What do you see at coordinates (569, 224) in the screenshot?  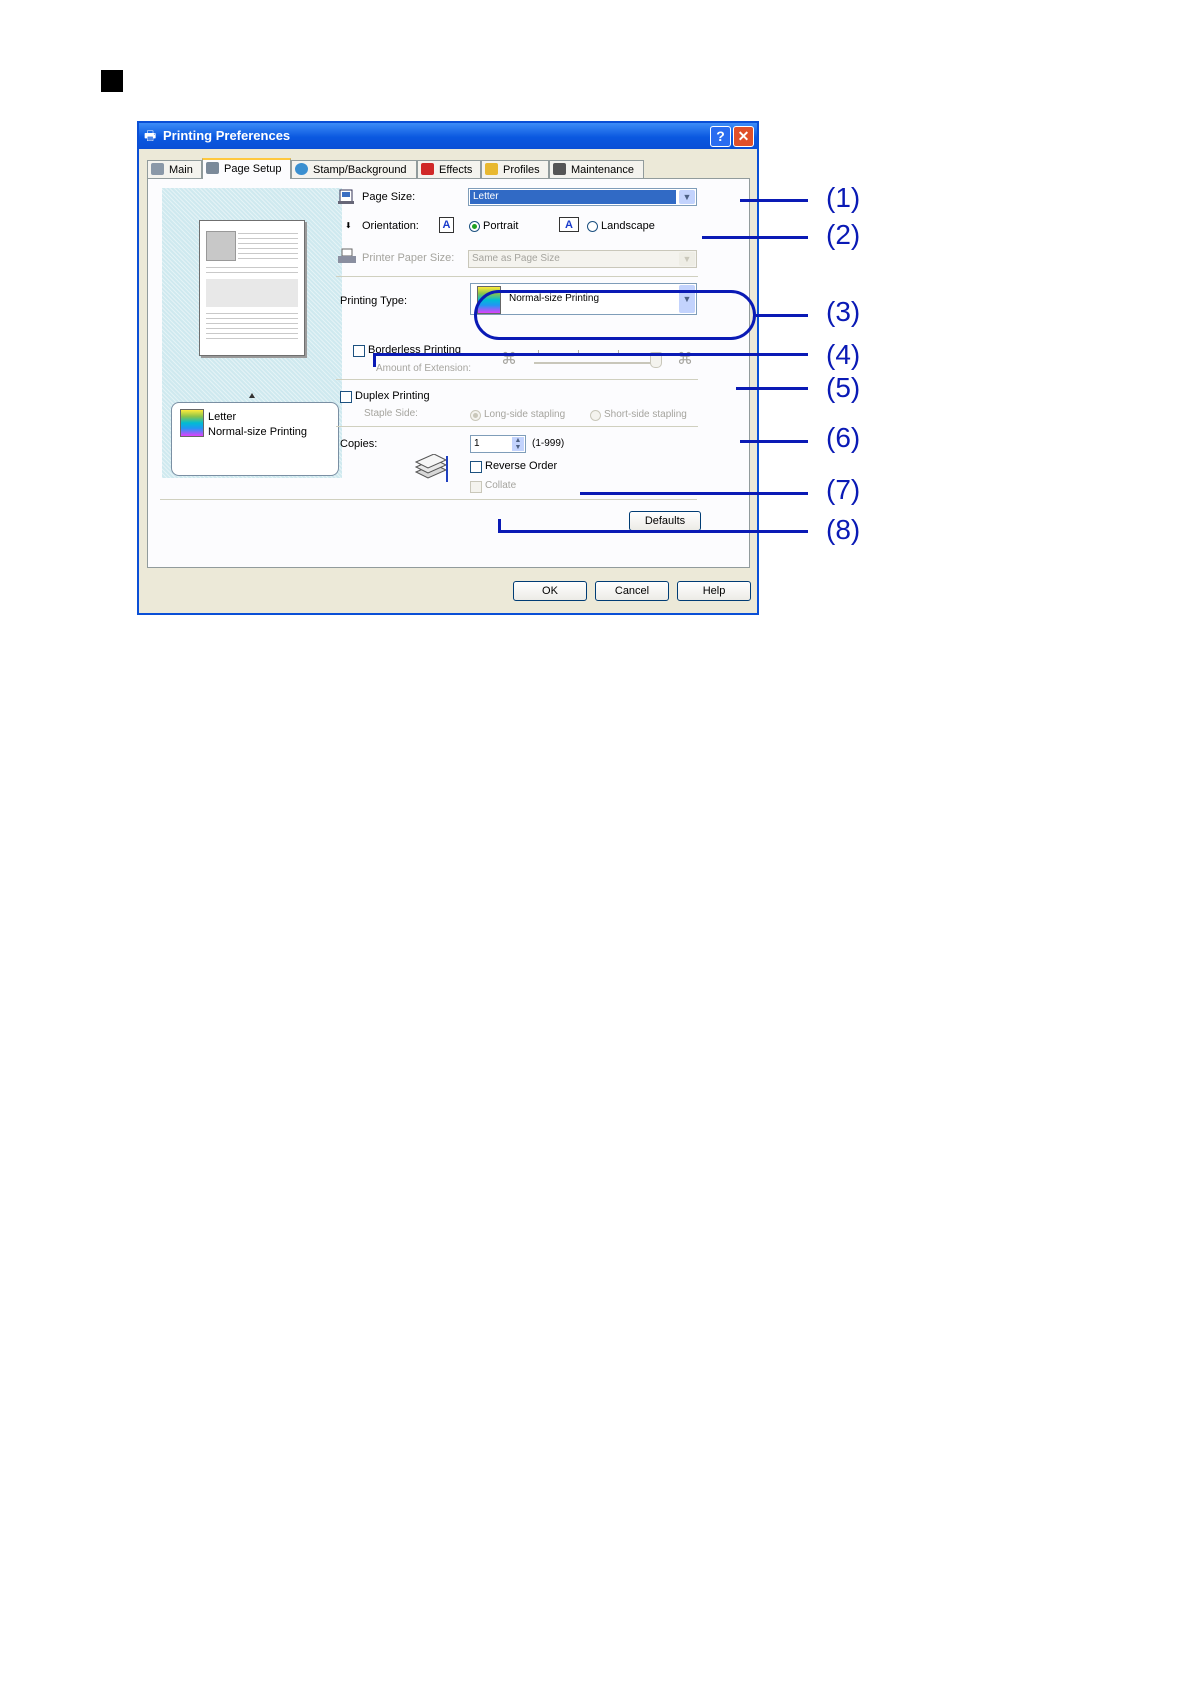 I see `landscape-icon: A` at bounding box center [569, 224].